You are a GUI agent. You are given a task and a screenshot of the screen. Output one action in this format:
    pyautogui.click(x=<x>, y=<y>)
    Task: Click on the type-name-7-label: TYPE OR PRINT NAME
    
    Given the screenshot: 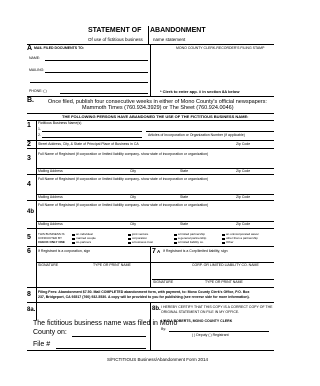 What is the action you would take?
    pyautogui.click(x=224, y=282)
    